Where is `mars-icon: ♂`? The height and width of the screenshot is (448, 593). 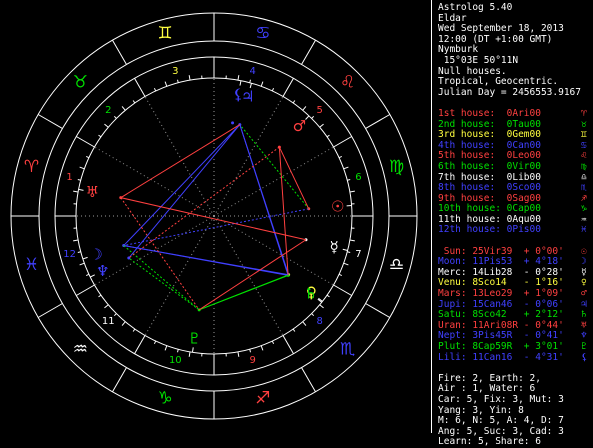 mars-icon: ♂ is located at coordinates (299, 126).